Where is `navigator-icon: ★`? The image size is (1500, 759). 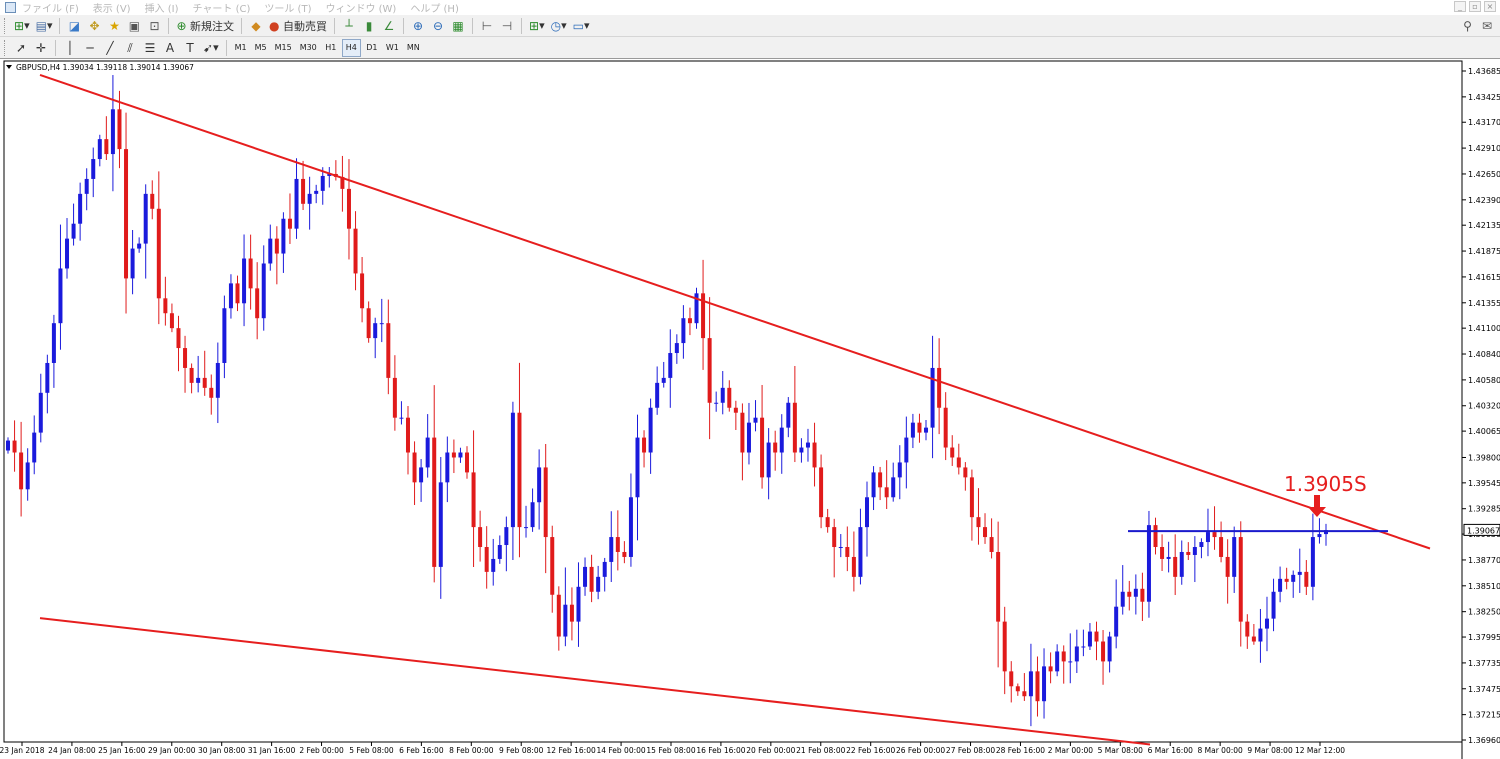
navigator-icon: ★ is located at coordinates (114, 26).